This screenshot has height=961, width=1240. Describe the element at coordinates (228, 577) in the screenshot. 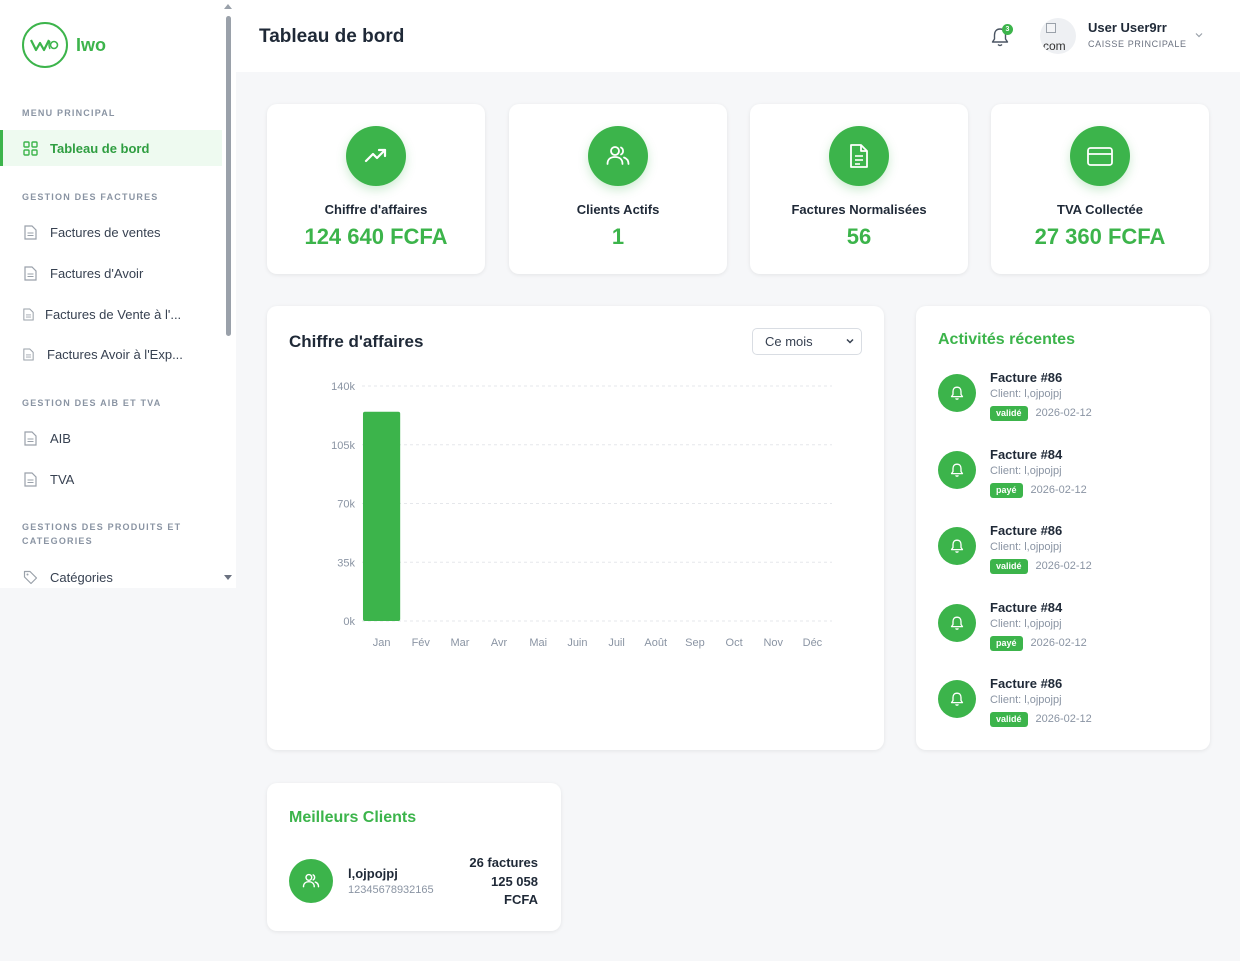

I see `scroll-down-arrow-icon` at that location.